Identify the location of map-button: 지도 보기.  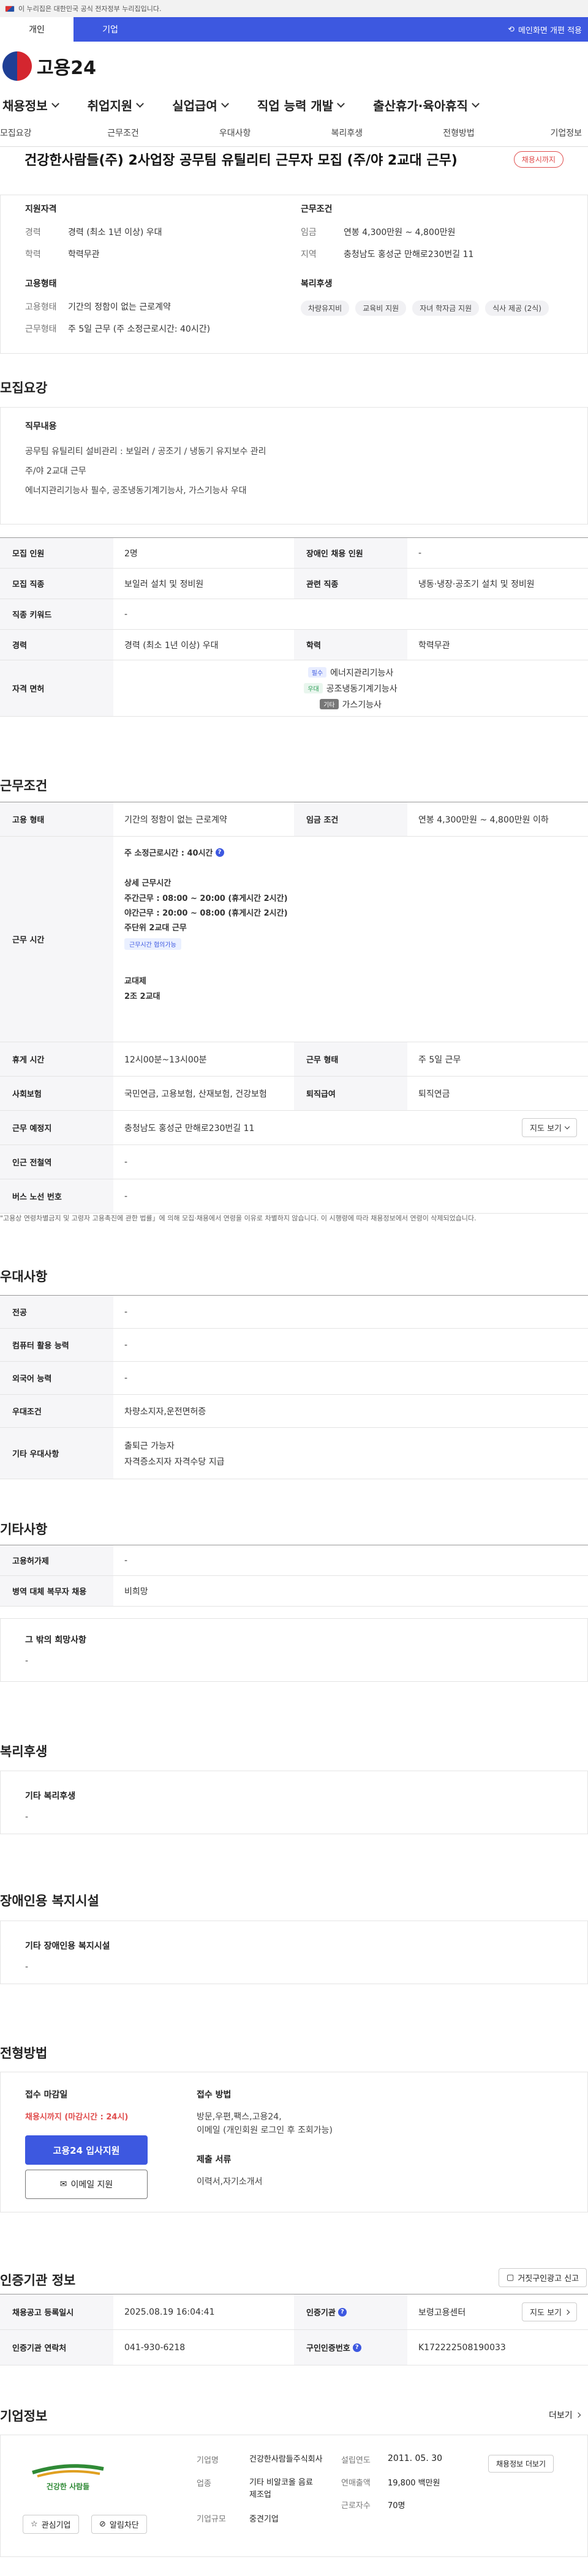
(549, 1127).